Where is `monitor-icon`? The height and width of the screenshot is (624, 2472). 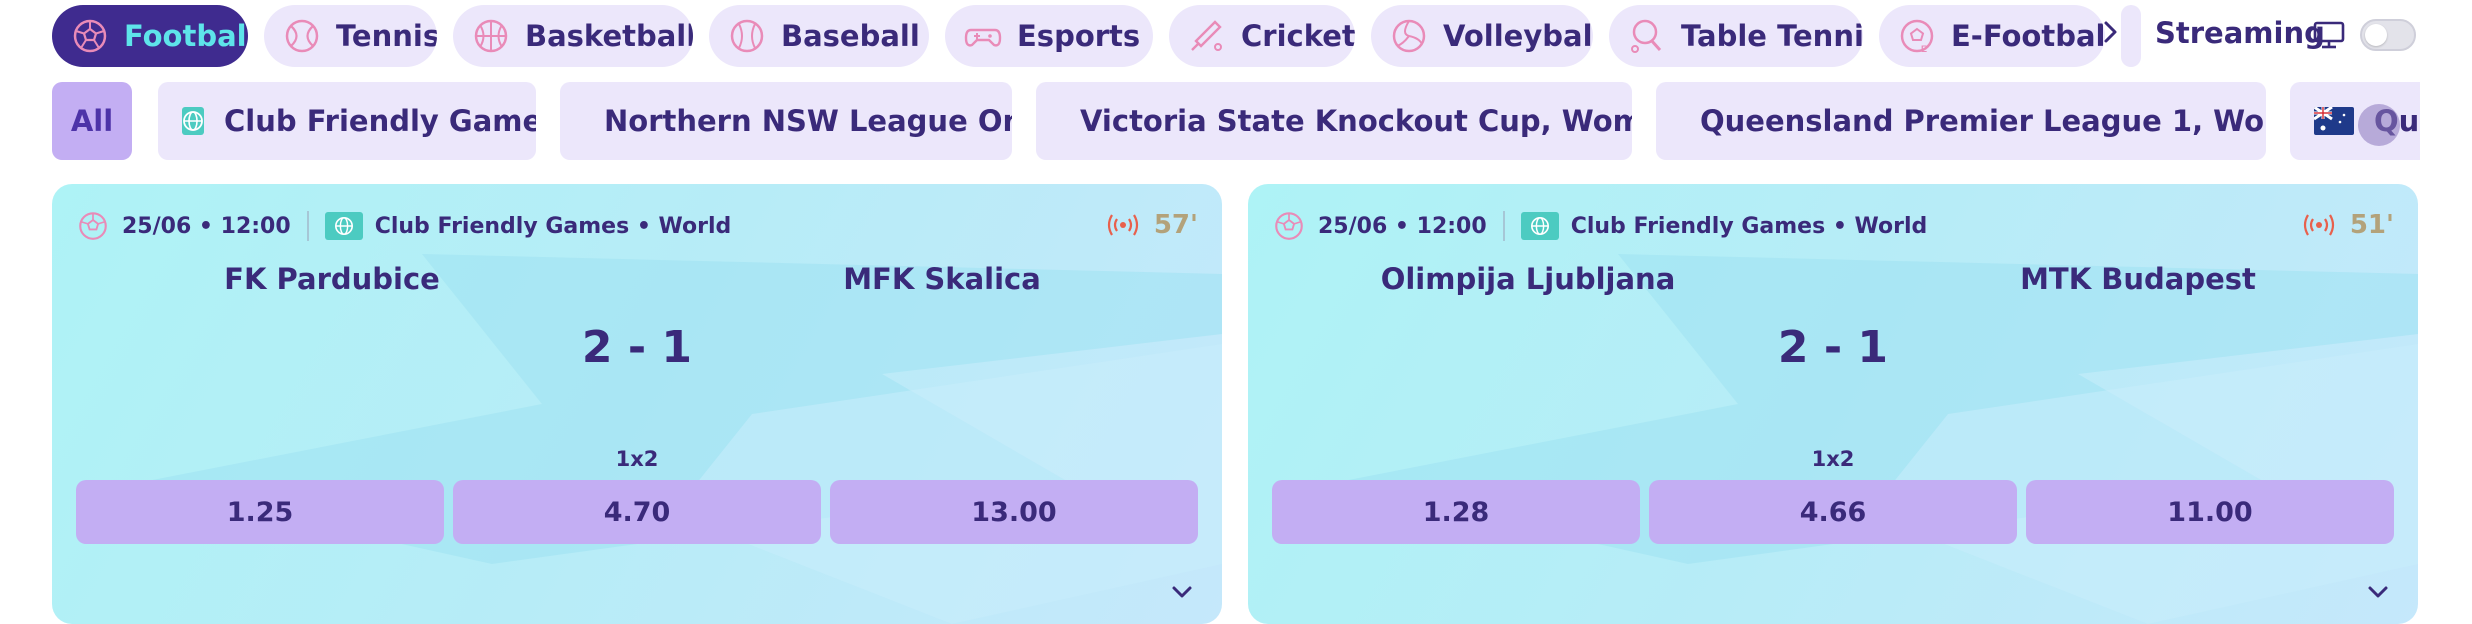
monitor-icon is located at coordinates (2329, 35).